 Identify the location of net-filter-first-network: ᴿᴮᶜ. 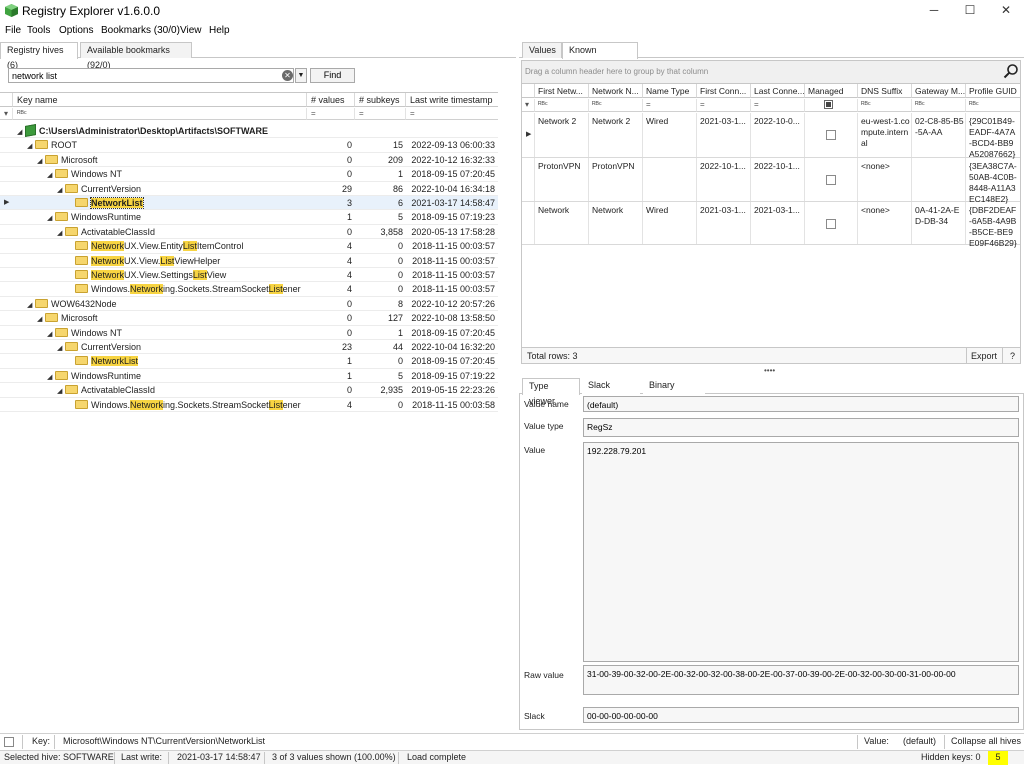
(562, 105).